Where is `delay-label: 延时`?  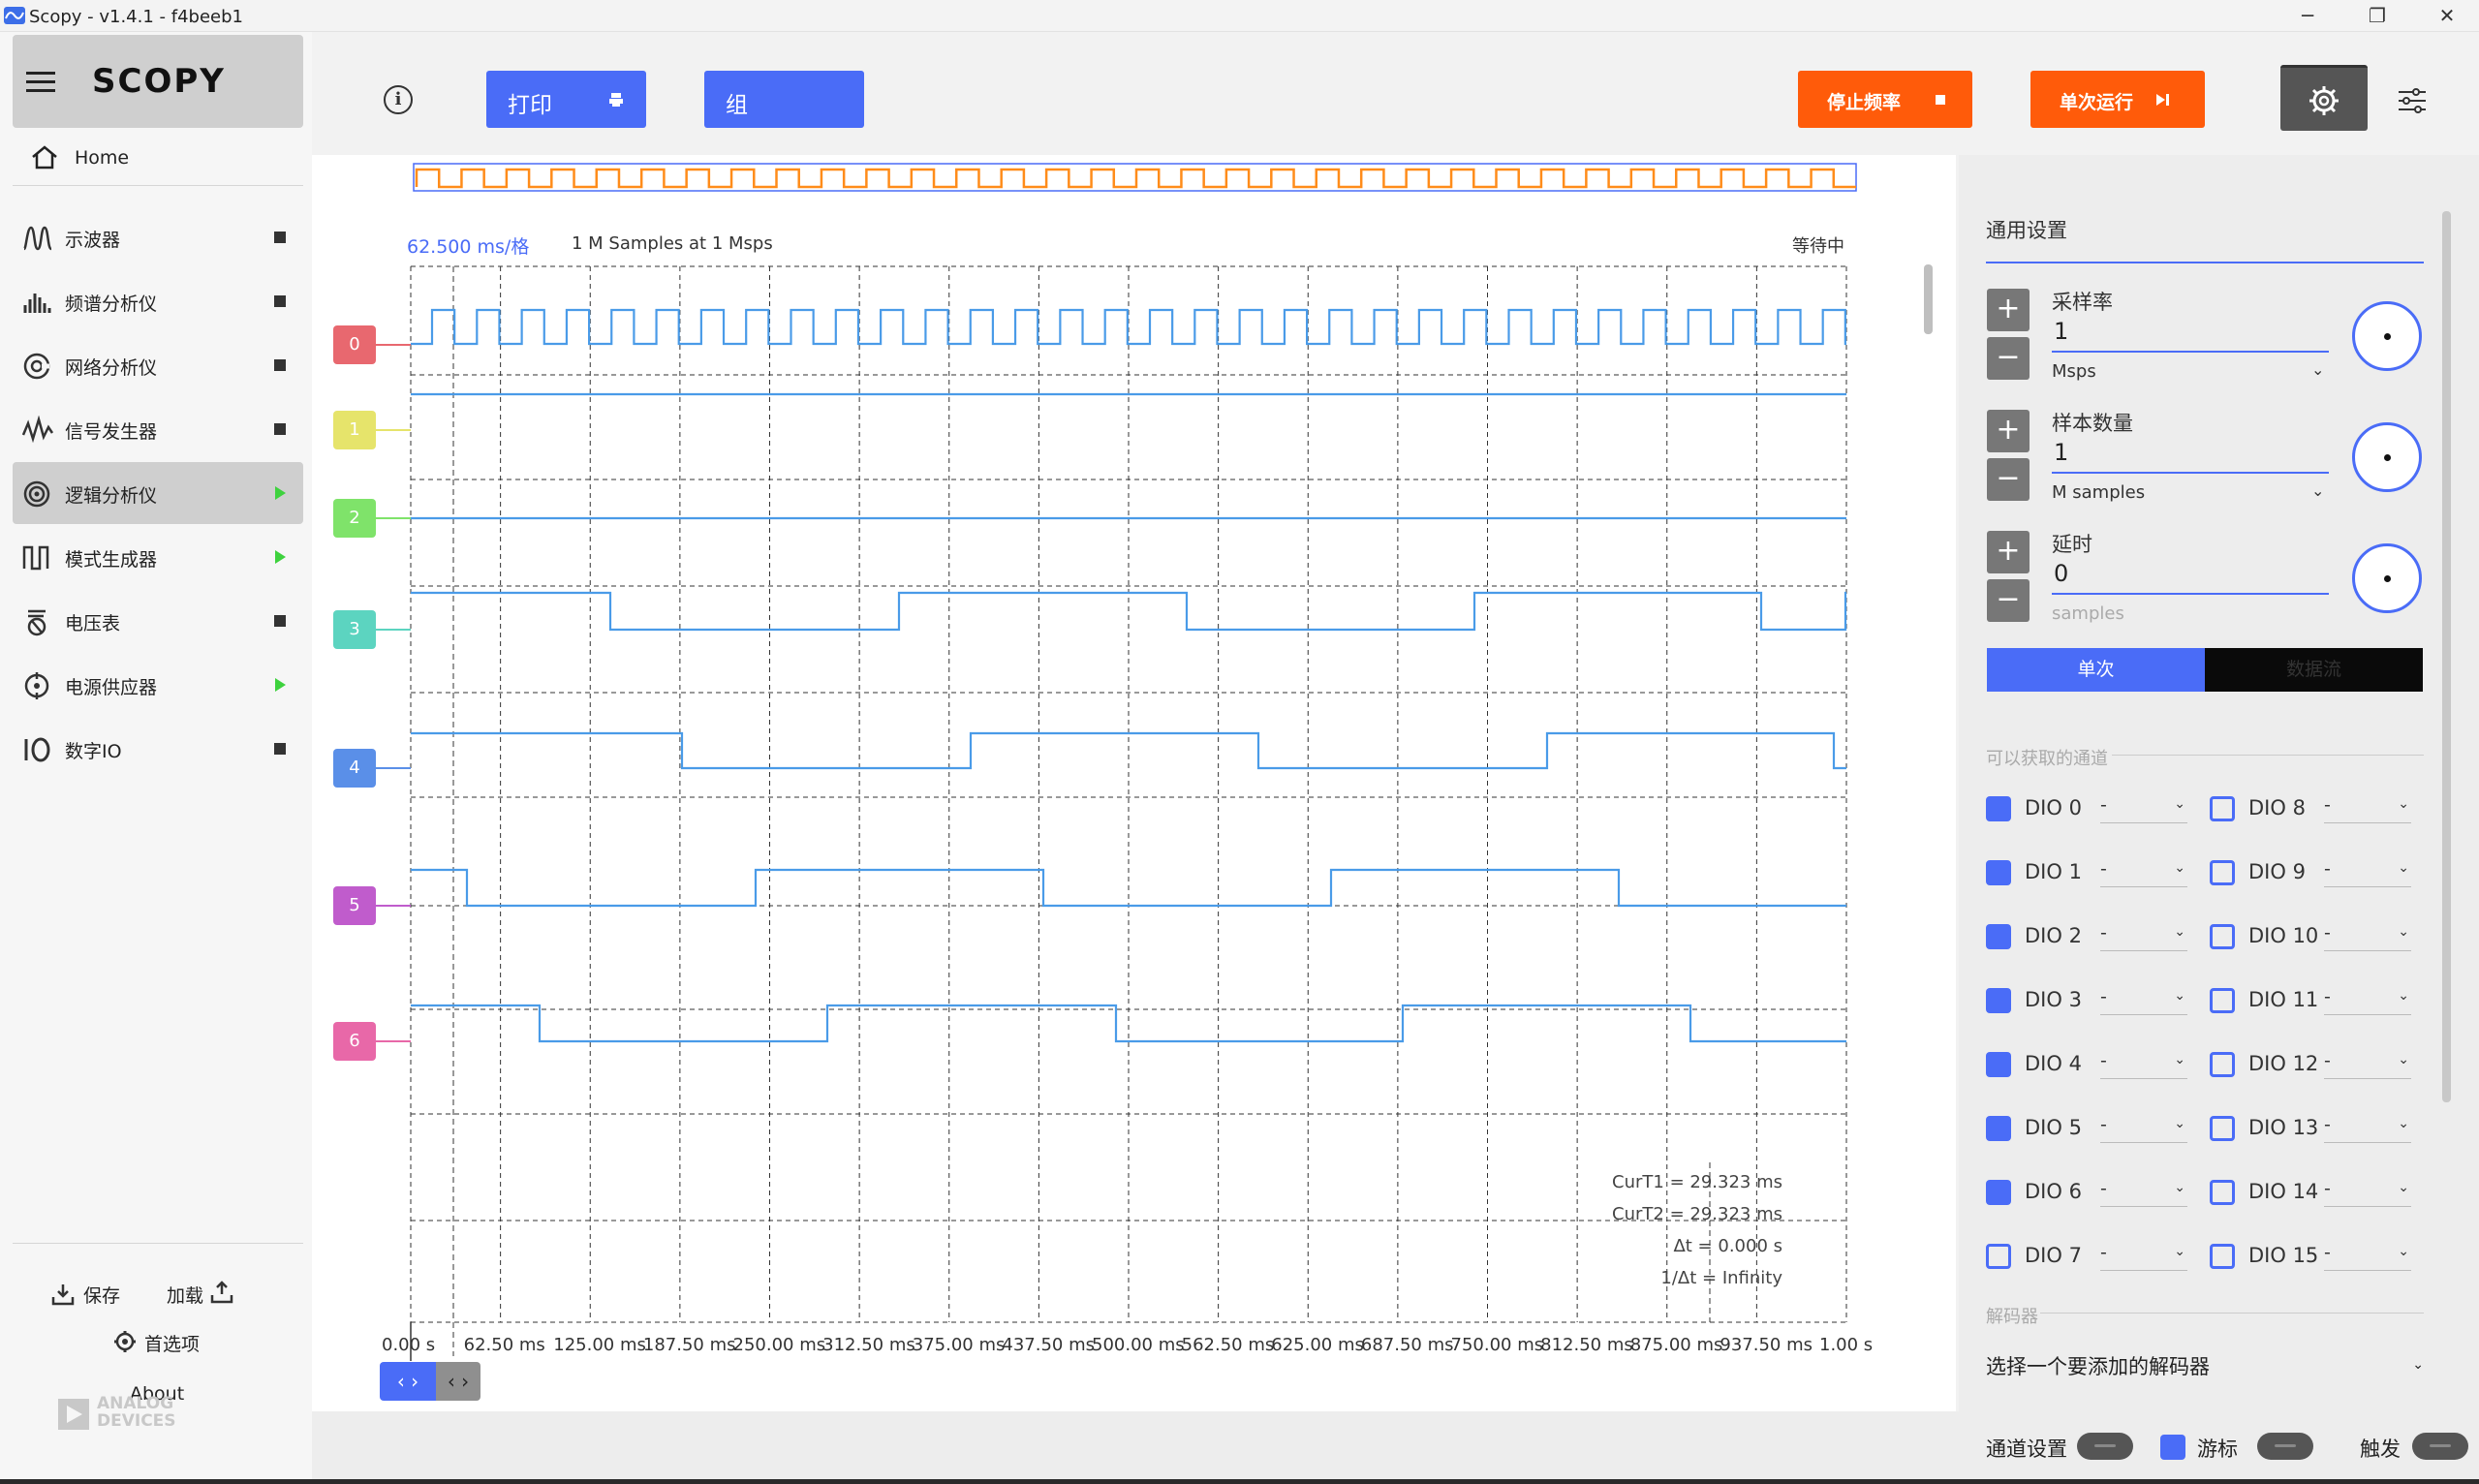 delay-label: 延时 is located at coordinates (2072, 544).